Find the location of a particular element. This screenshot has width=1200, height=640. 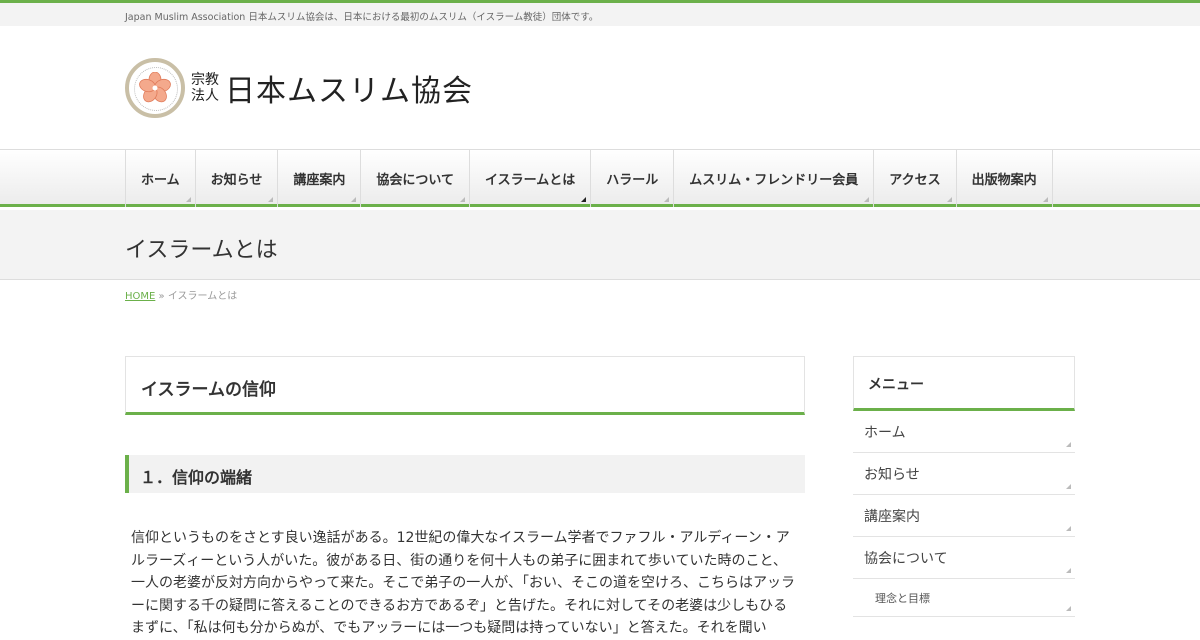

nav-item-access: アクセス is located at coordinates (914, 178).